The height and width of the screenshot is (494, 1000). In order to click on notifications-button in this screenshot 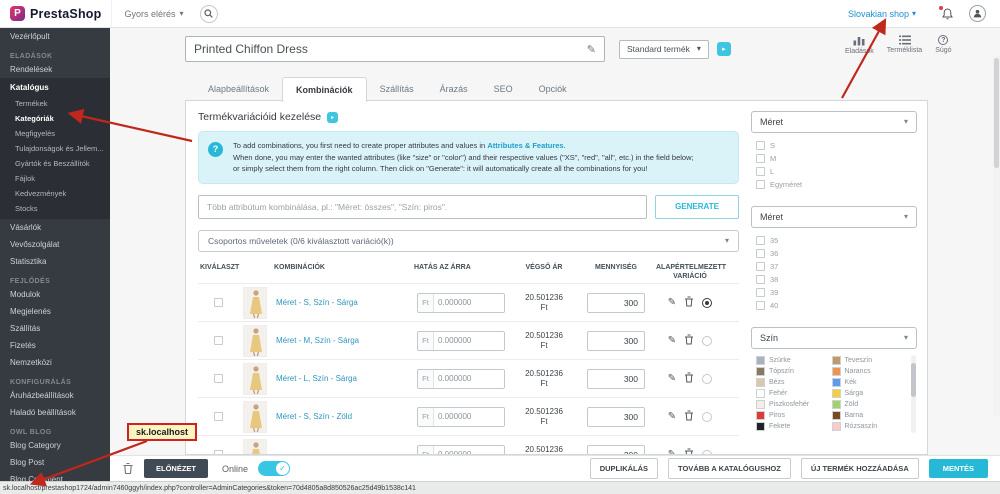, I will do `click(946, 12)`.